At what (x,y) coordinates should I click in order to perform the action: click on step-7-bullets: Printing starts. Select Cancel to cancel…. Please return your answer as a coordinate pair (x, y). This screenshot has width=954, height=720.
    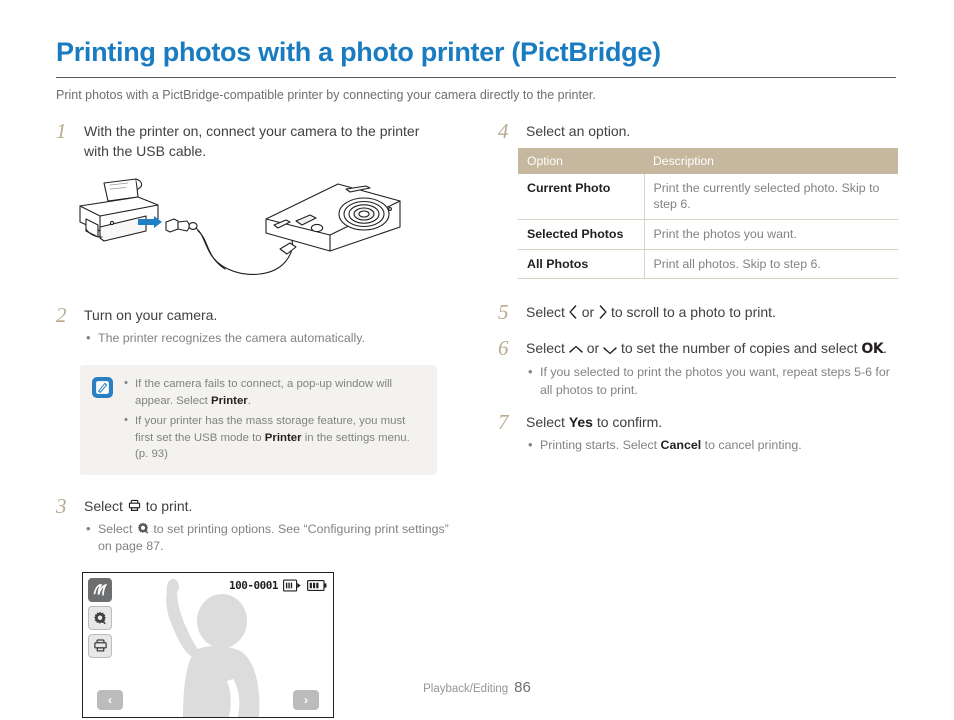
    Looking at the image, I should click on (712, 445).